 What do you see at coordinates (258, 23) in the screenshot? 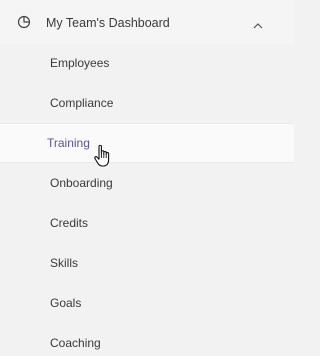
I see `chevron-up-icon` at bounding box center [258, 23].